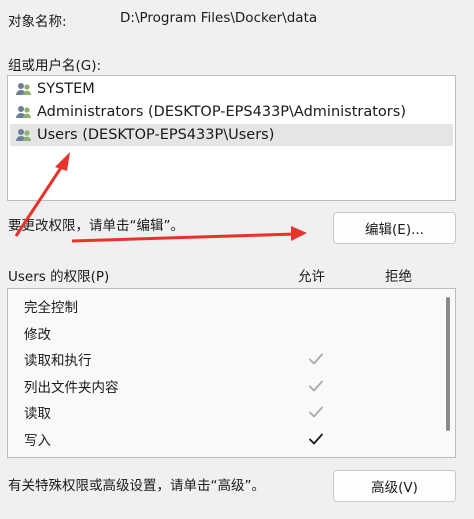 This screenshot has height=519, width=474. Describe the element at coordinates (311, 277) in the screenshot. I see `allow-column-header: 允许` at that location.